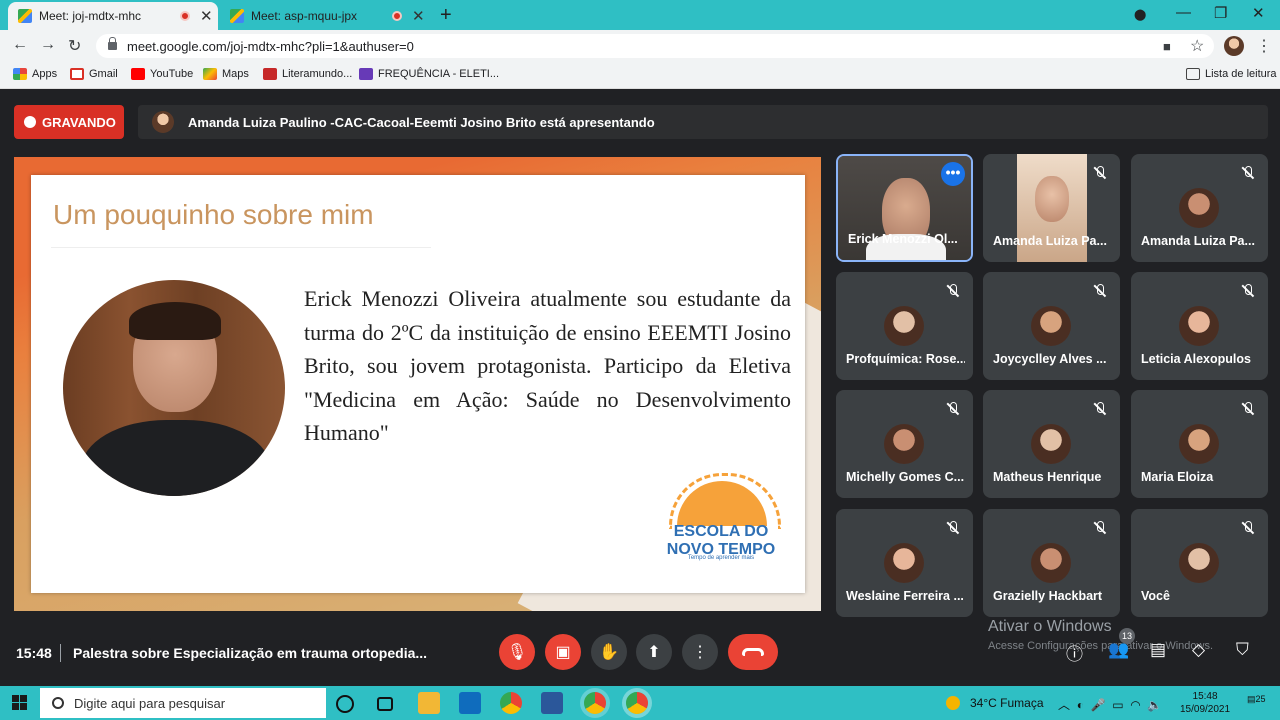 This screenshot has height=720, width=1280. What do you see at coordinates (1064, 705) in the screenshot?
I see `chevron-up-icon: ︿` at bounding box center [1064, 705].